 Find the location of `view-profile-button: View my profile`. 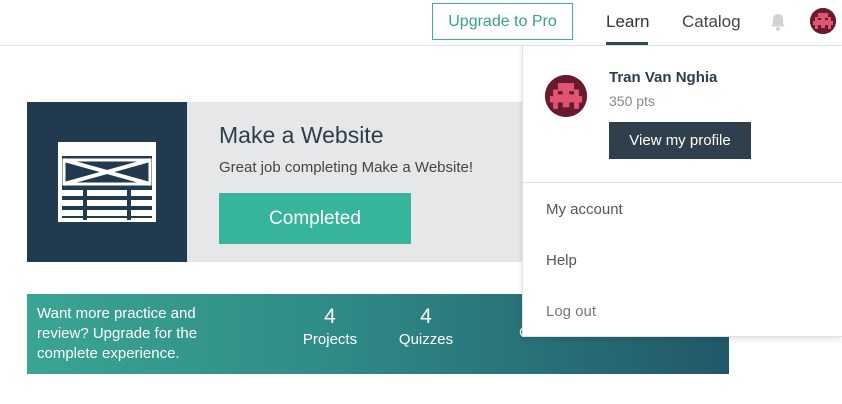

view-profile-button: View my profile is located at coordinates (680, 140).